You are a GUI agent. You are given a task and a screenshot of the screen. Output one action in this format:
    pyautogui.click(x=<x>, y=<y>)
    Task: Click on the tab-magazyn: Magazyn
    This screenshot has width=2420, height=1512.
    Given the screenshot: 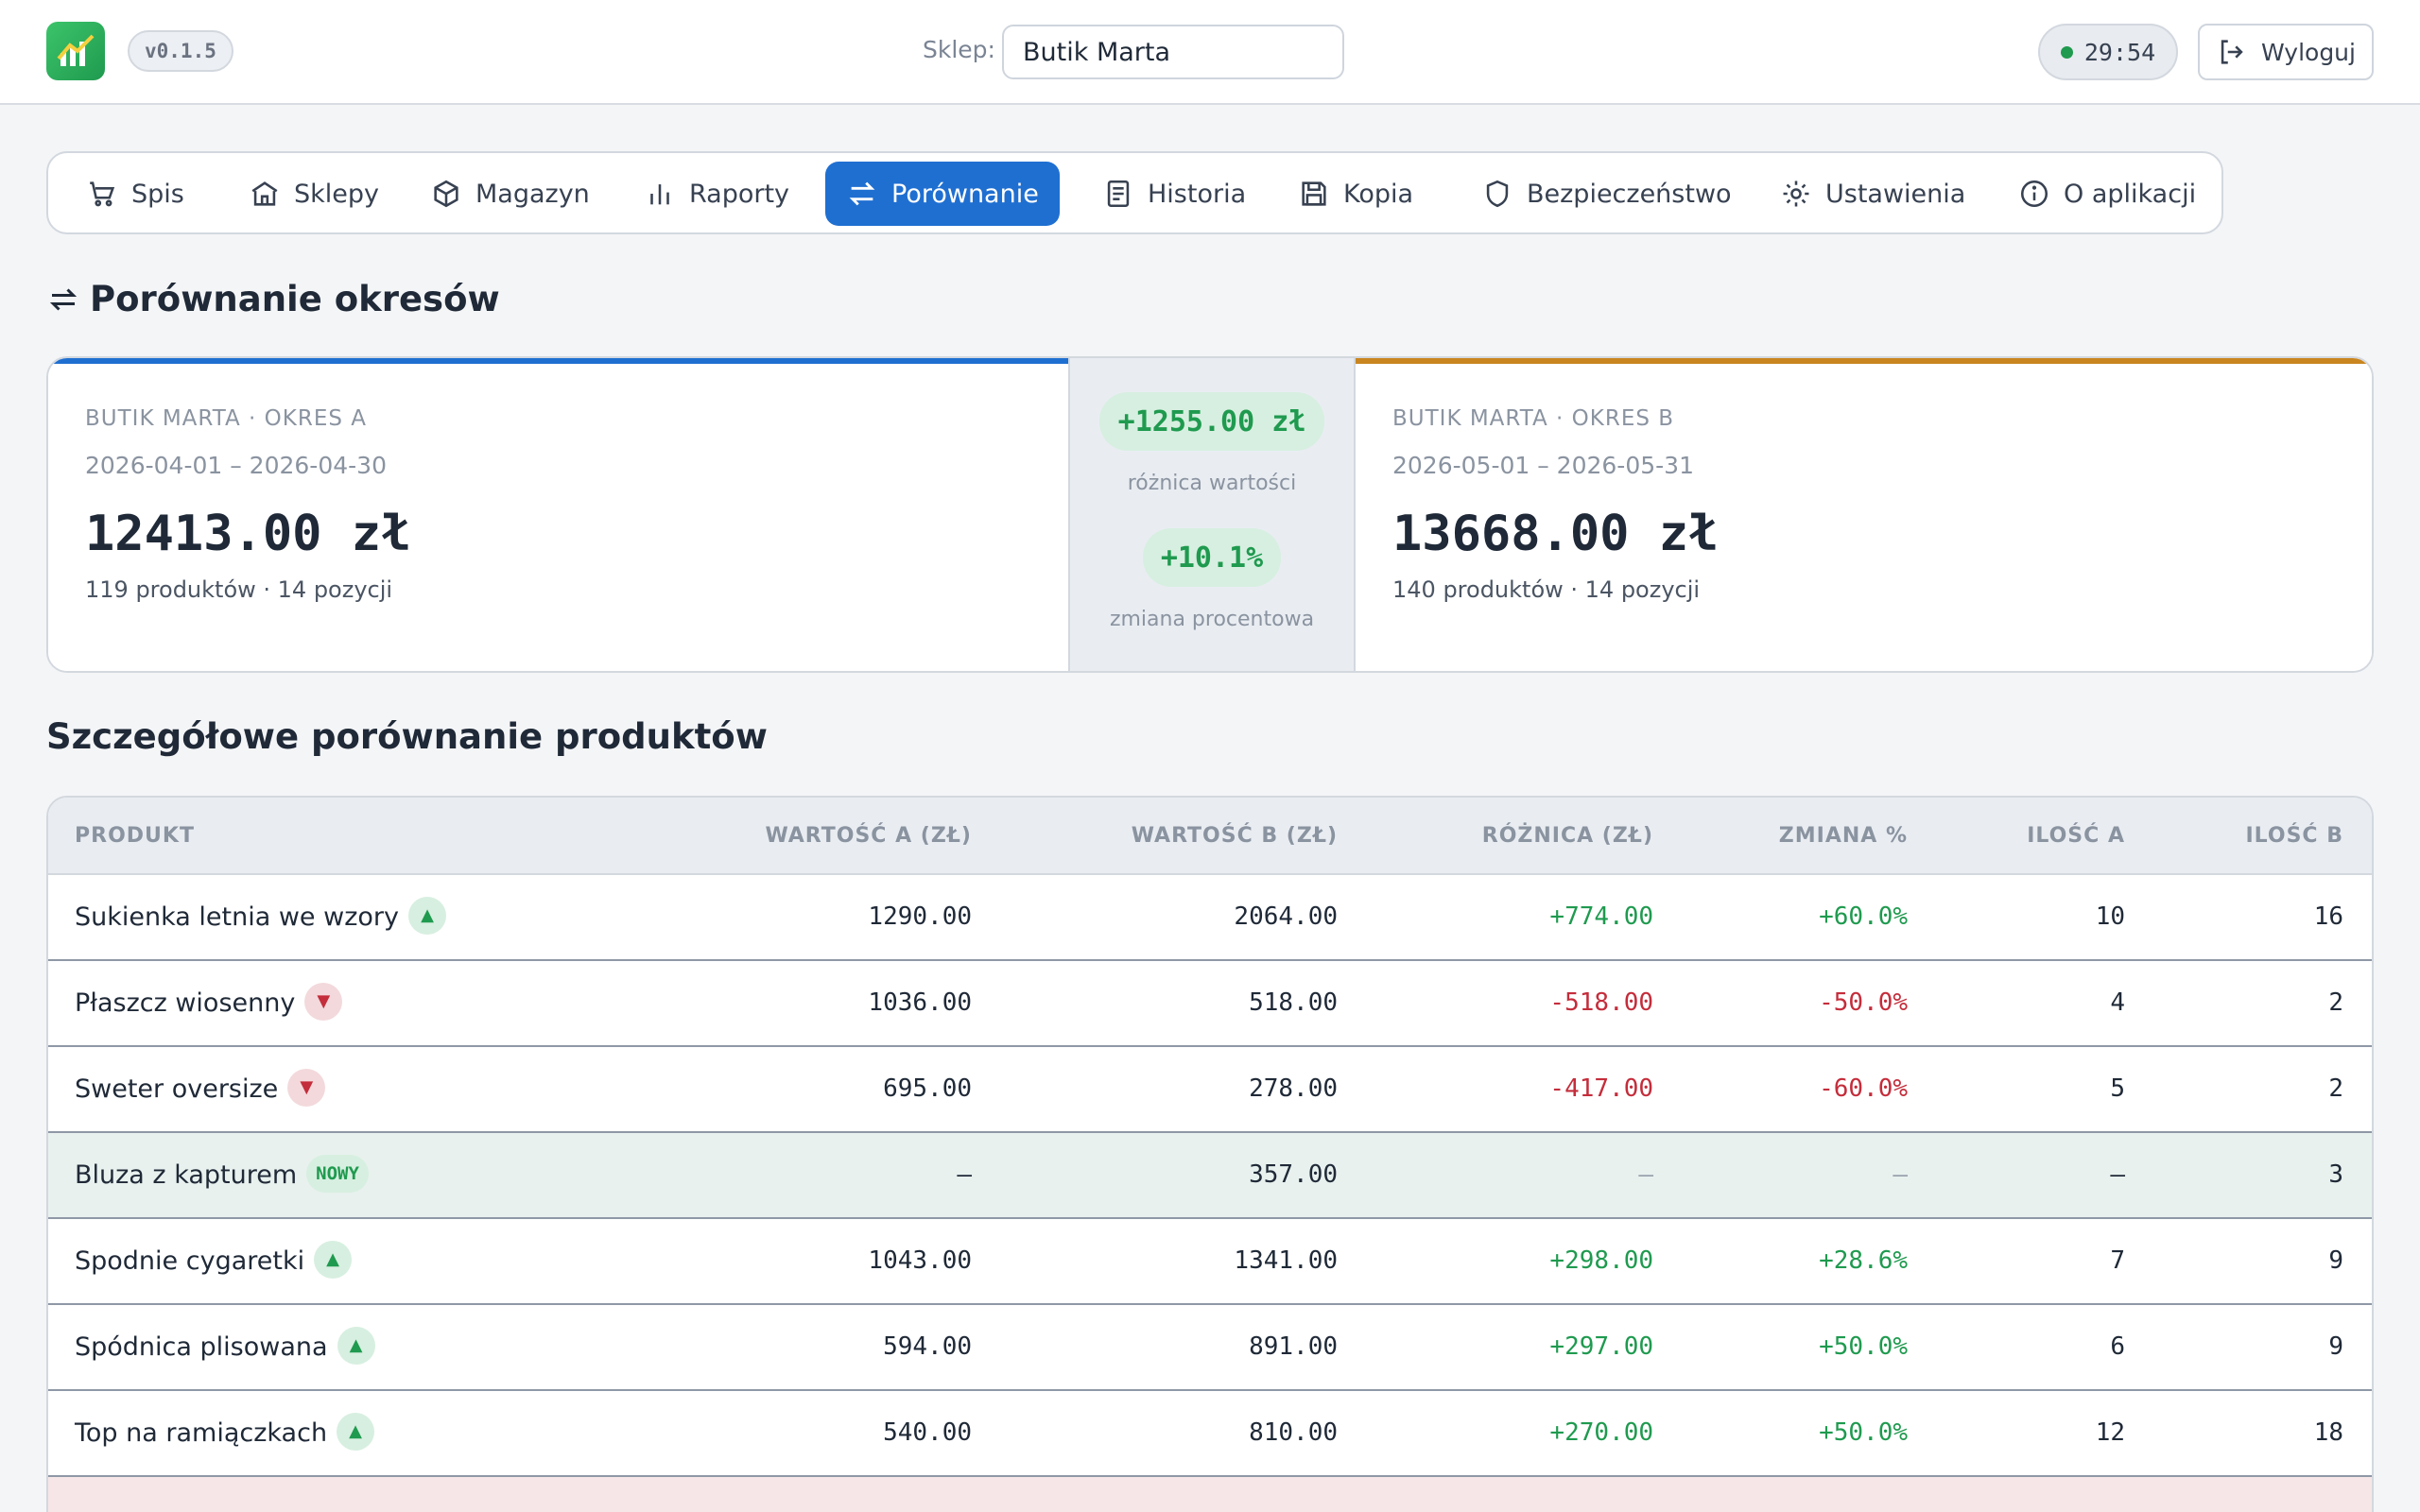 What is the action you would take?
    pyautogui.click(x=510, y=194)
    